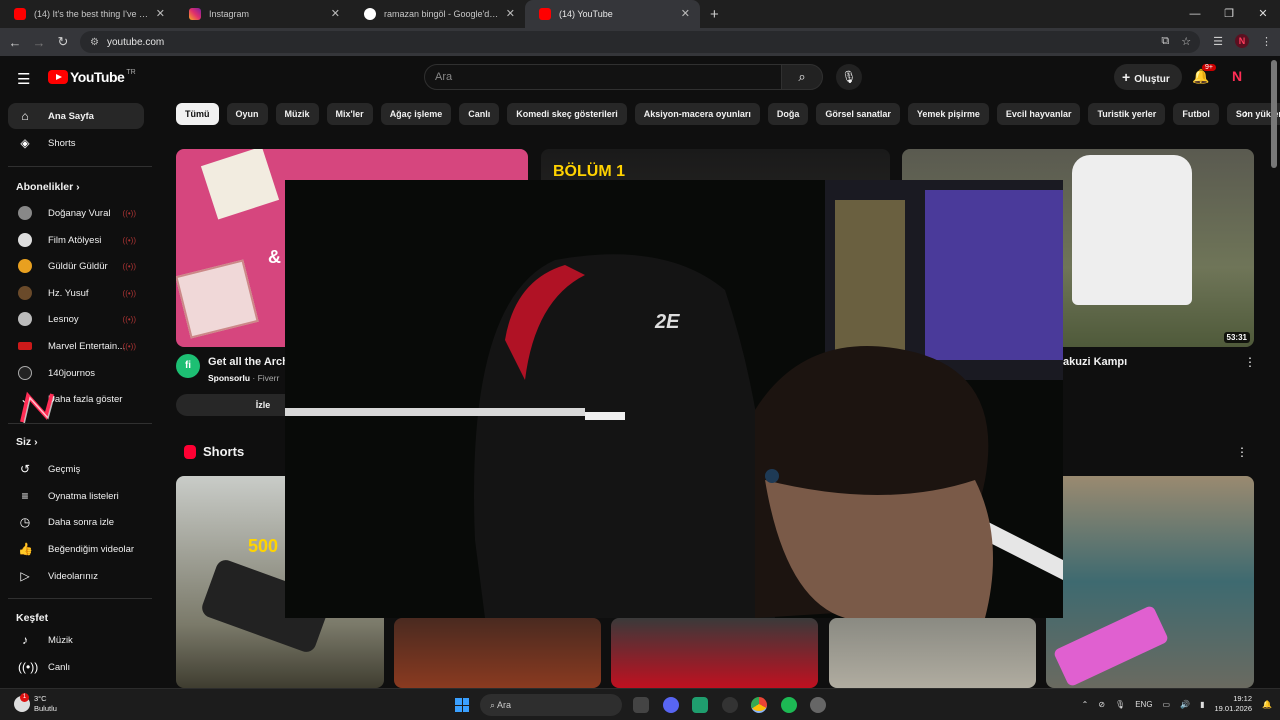 The image size is (1280, 720). What do you see at coordinates (714, 14) in the screenshot?
I see `new-tab-icon: +` at bounding box center [714, 14].